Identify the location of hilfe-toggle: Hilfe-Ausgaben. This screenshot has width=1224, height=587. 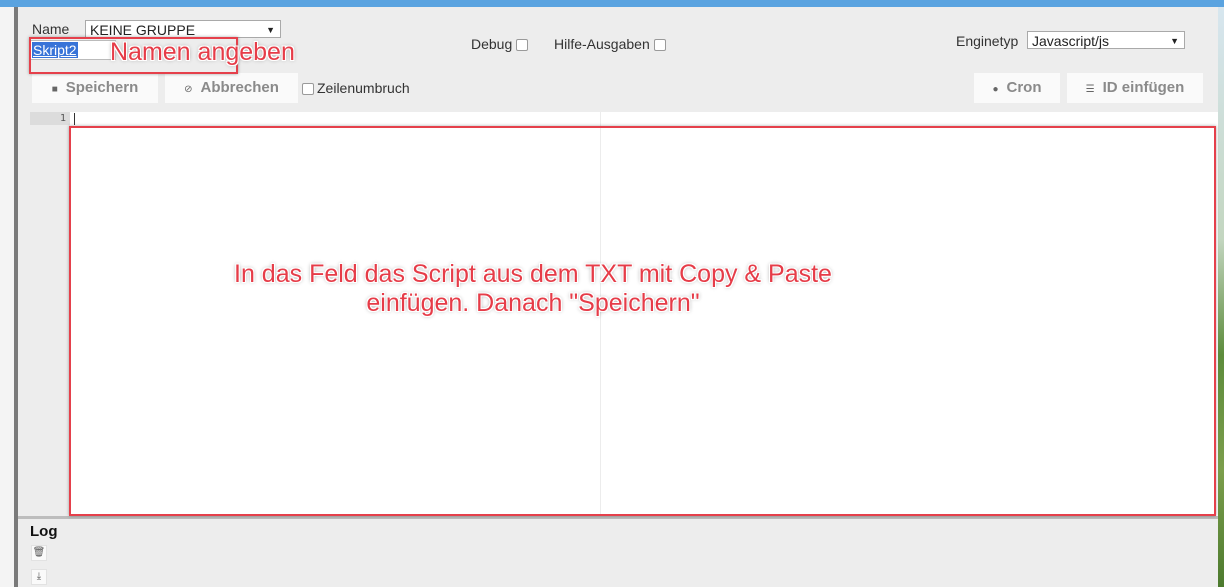
(610, 44).